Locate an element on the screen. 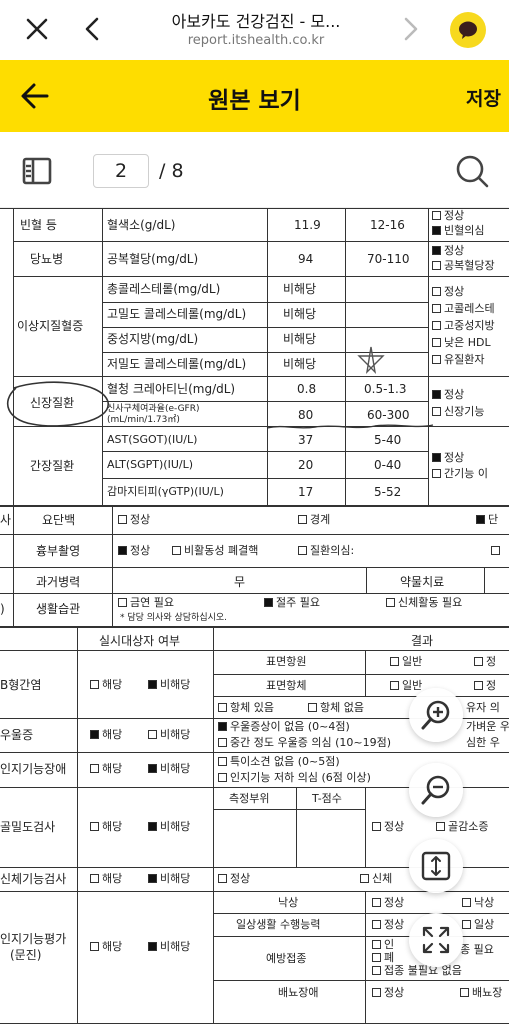 The height and width of the screenshot is (1024, 509). zoom-out-button is located at coordinates (436, 790).